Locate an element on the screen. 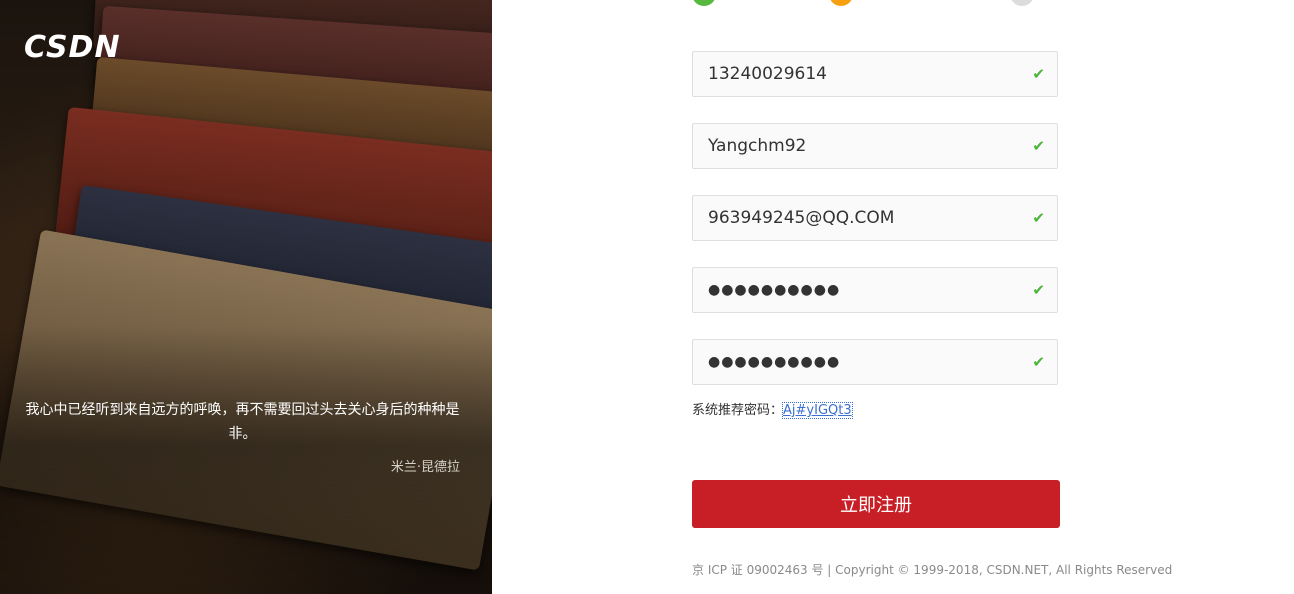 This screenshot has width=1294, height=594. username-input is located at coordinates (860, 146).